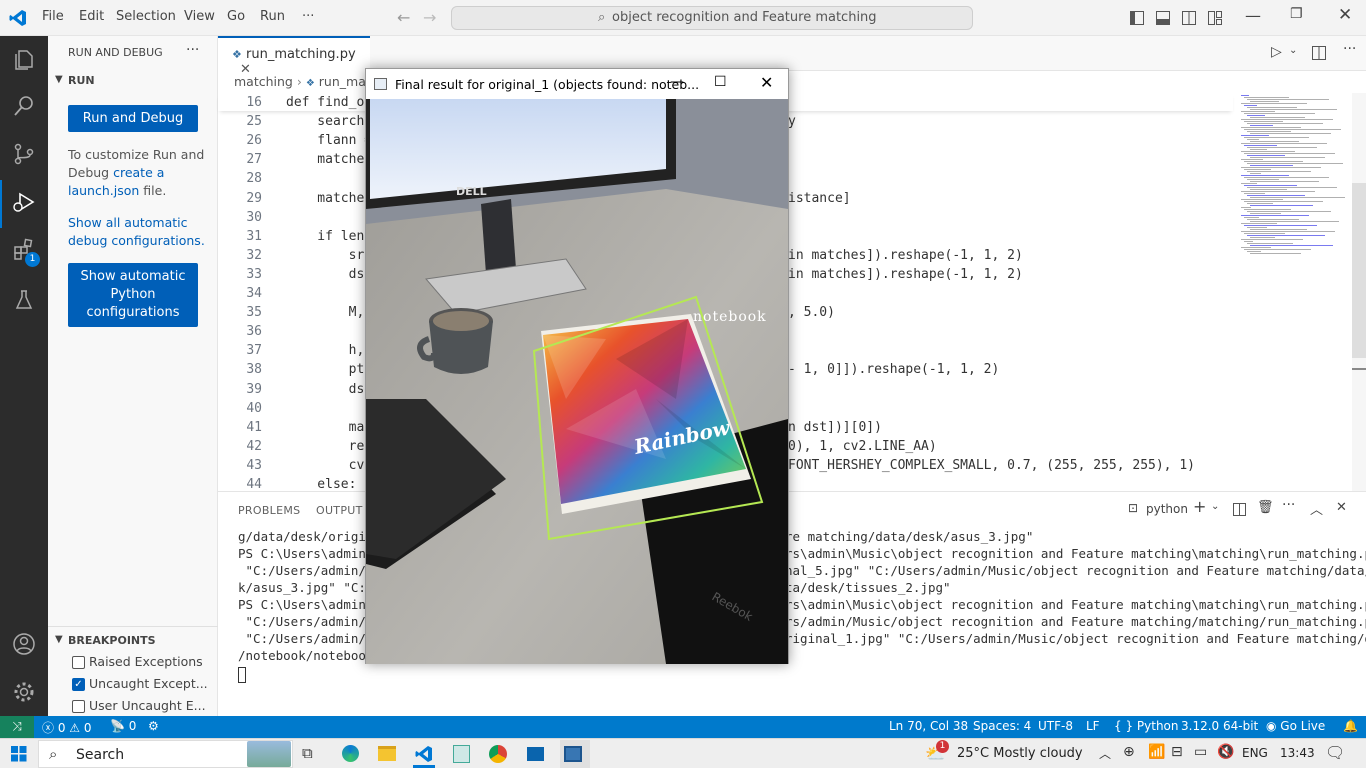  I want to click on checkbox-uncaught: ✓, so click(78, 684).